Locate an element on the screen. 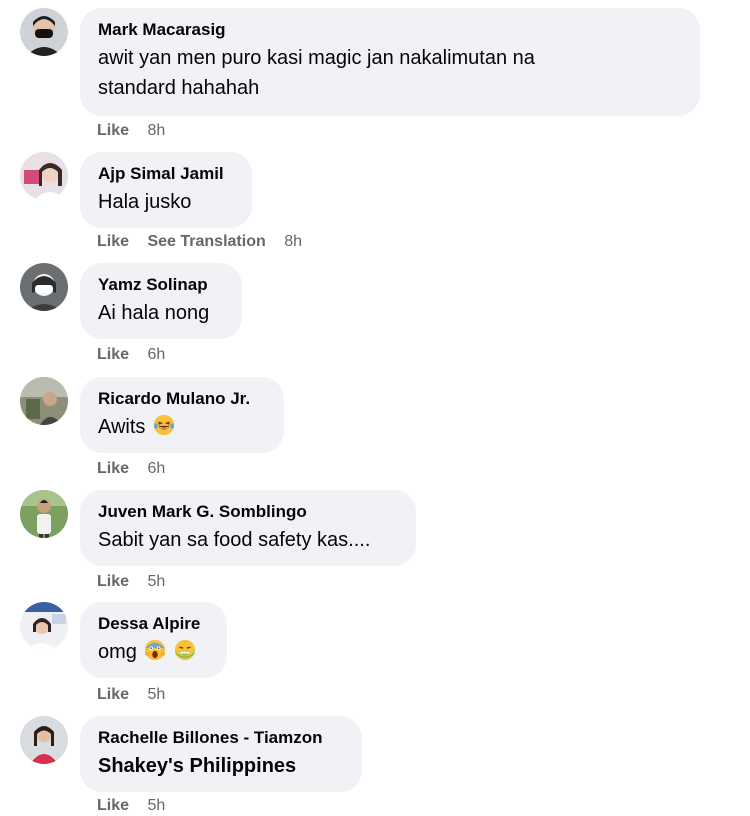  nauseated-emoji-icon is located at coordinates (185, 650).